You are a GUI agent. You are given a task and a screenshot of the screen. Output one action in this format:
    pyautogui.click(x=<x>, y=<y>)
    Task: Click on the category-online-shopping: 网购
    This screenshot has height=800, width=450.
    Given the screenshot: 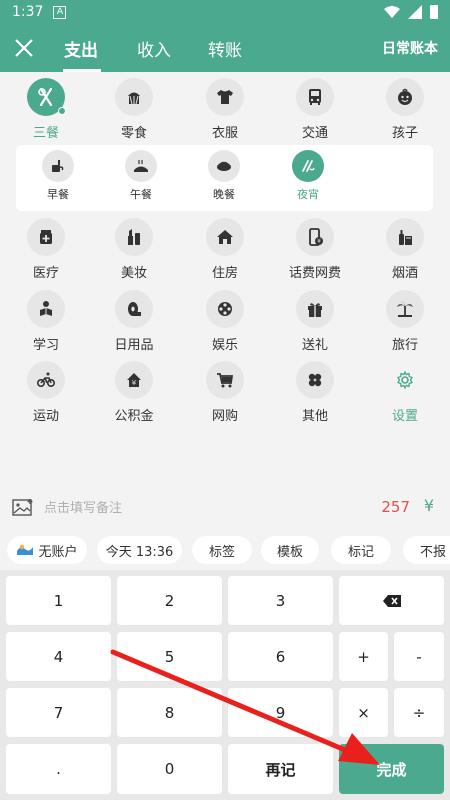 What is the action you would take?
    pyautogui.click(x=225, y=392)
    